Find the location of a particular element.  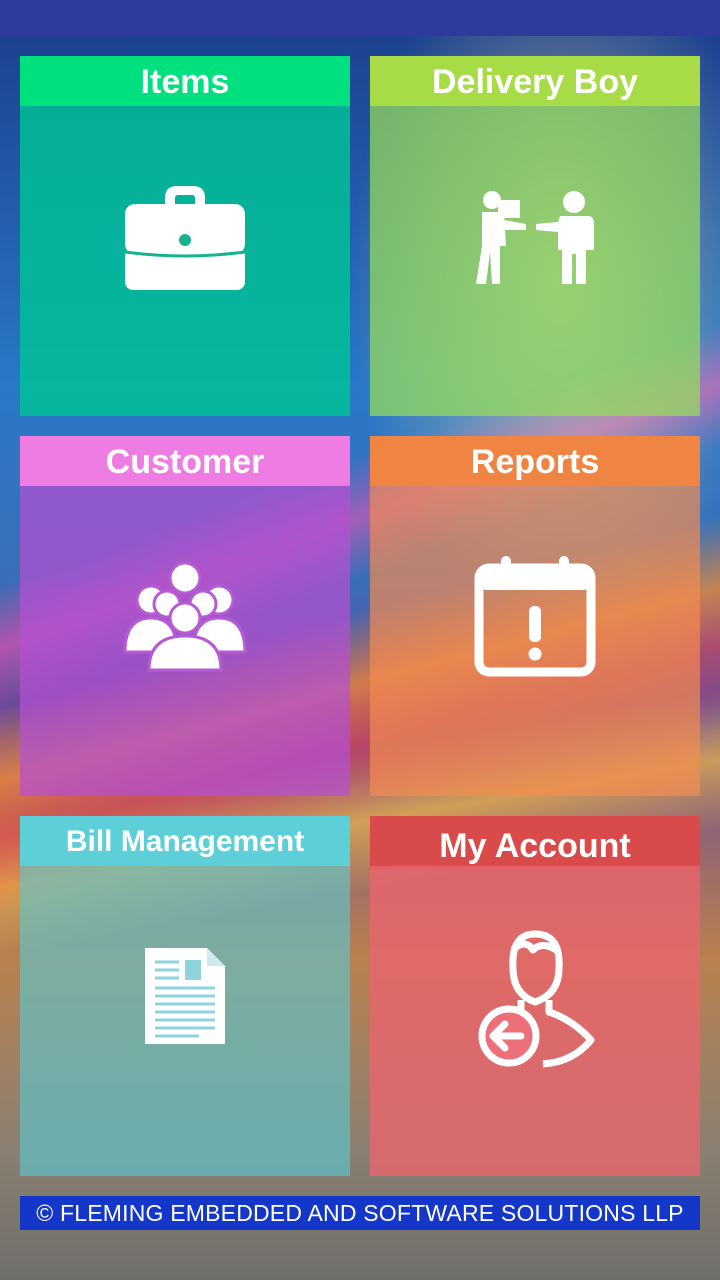

group-icon is located at coordinates (185, 616).